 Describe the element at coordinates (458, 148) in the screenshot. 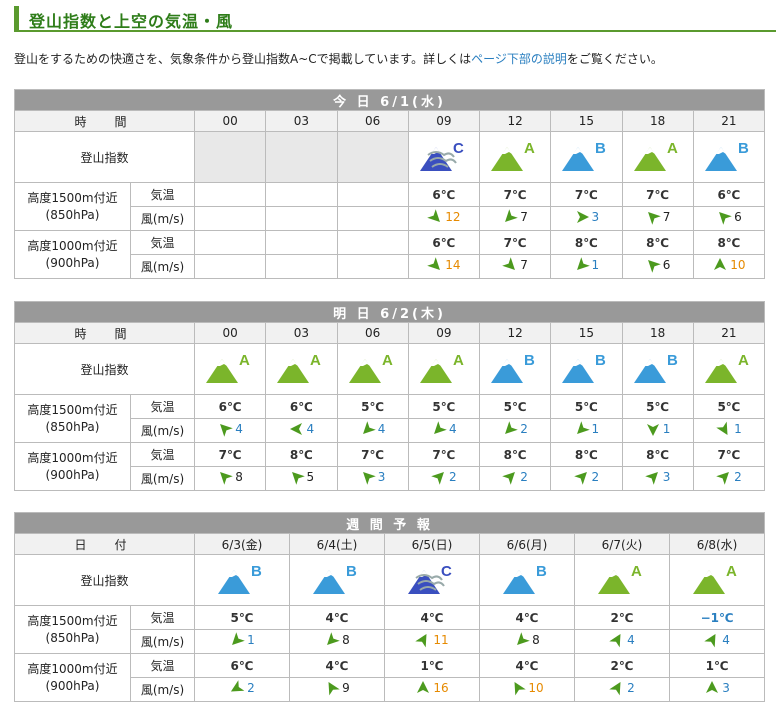

I see `svg-text: C` at that location.